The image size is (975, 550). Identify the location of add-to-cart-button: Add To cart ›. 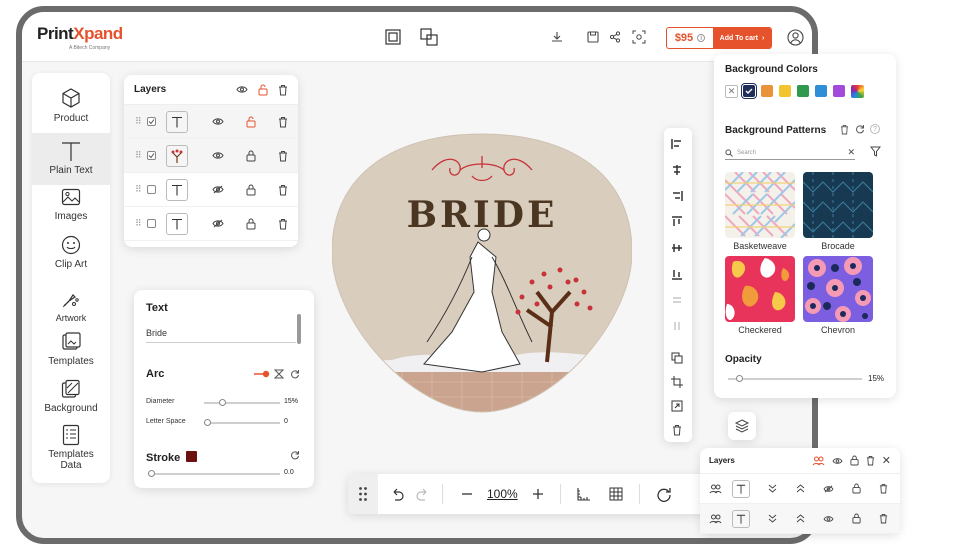
(742, 38).